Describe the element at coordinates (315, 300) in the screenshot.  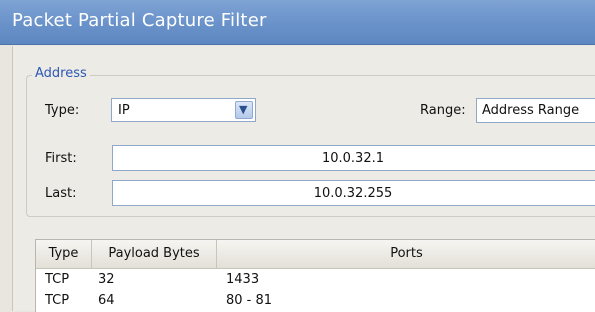
I see `table-row: TCP 64 80 - 81` at that location.